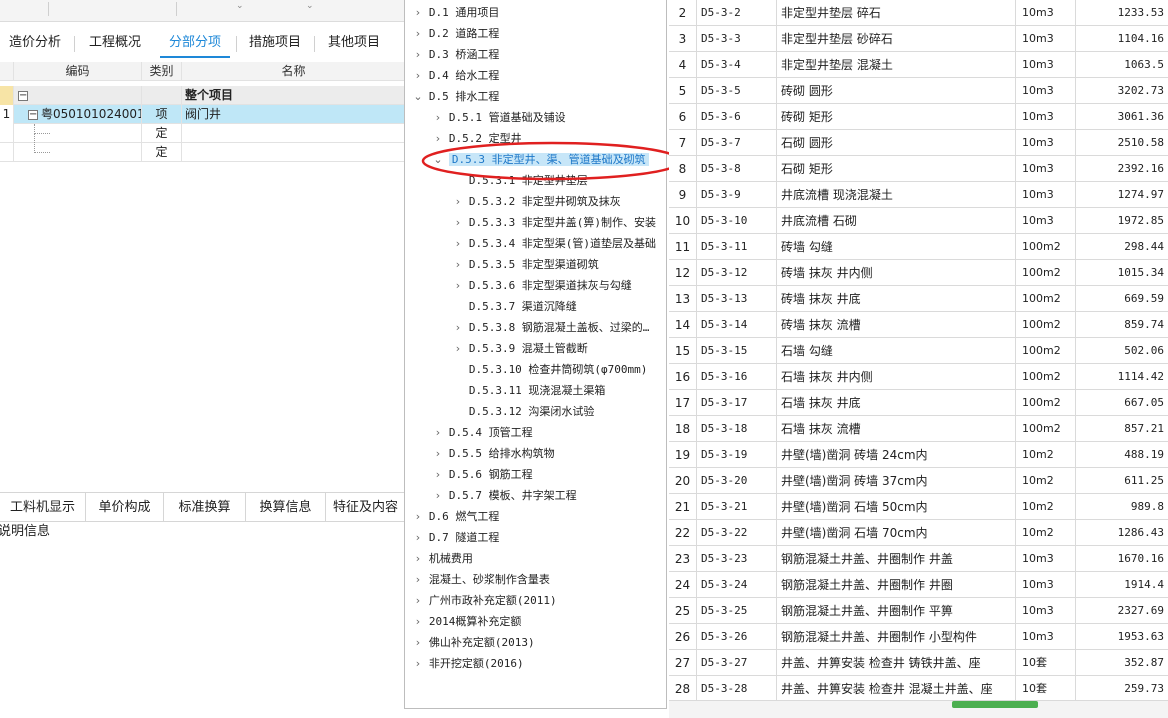 The width and height of the screenshot is (1168, 718). Describe the element at coordinates (918, 507) in the screenshot. I see `table-row: 21 D5-3-21 井壁(墙)凿洞 石墙 50cm内 10m2 989.8` at that location.